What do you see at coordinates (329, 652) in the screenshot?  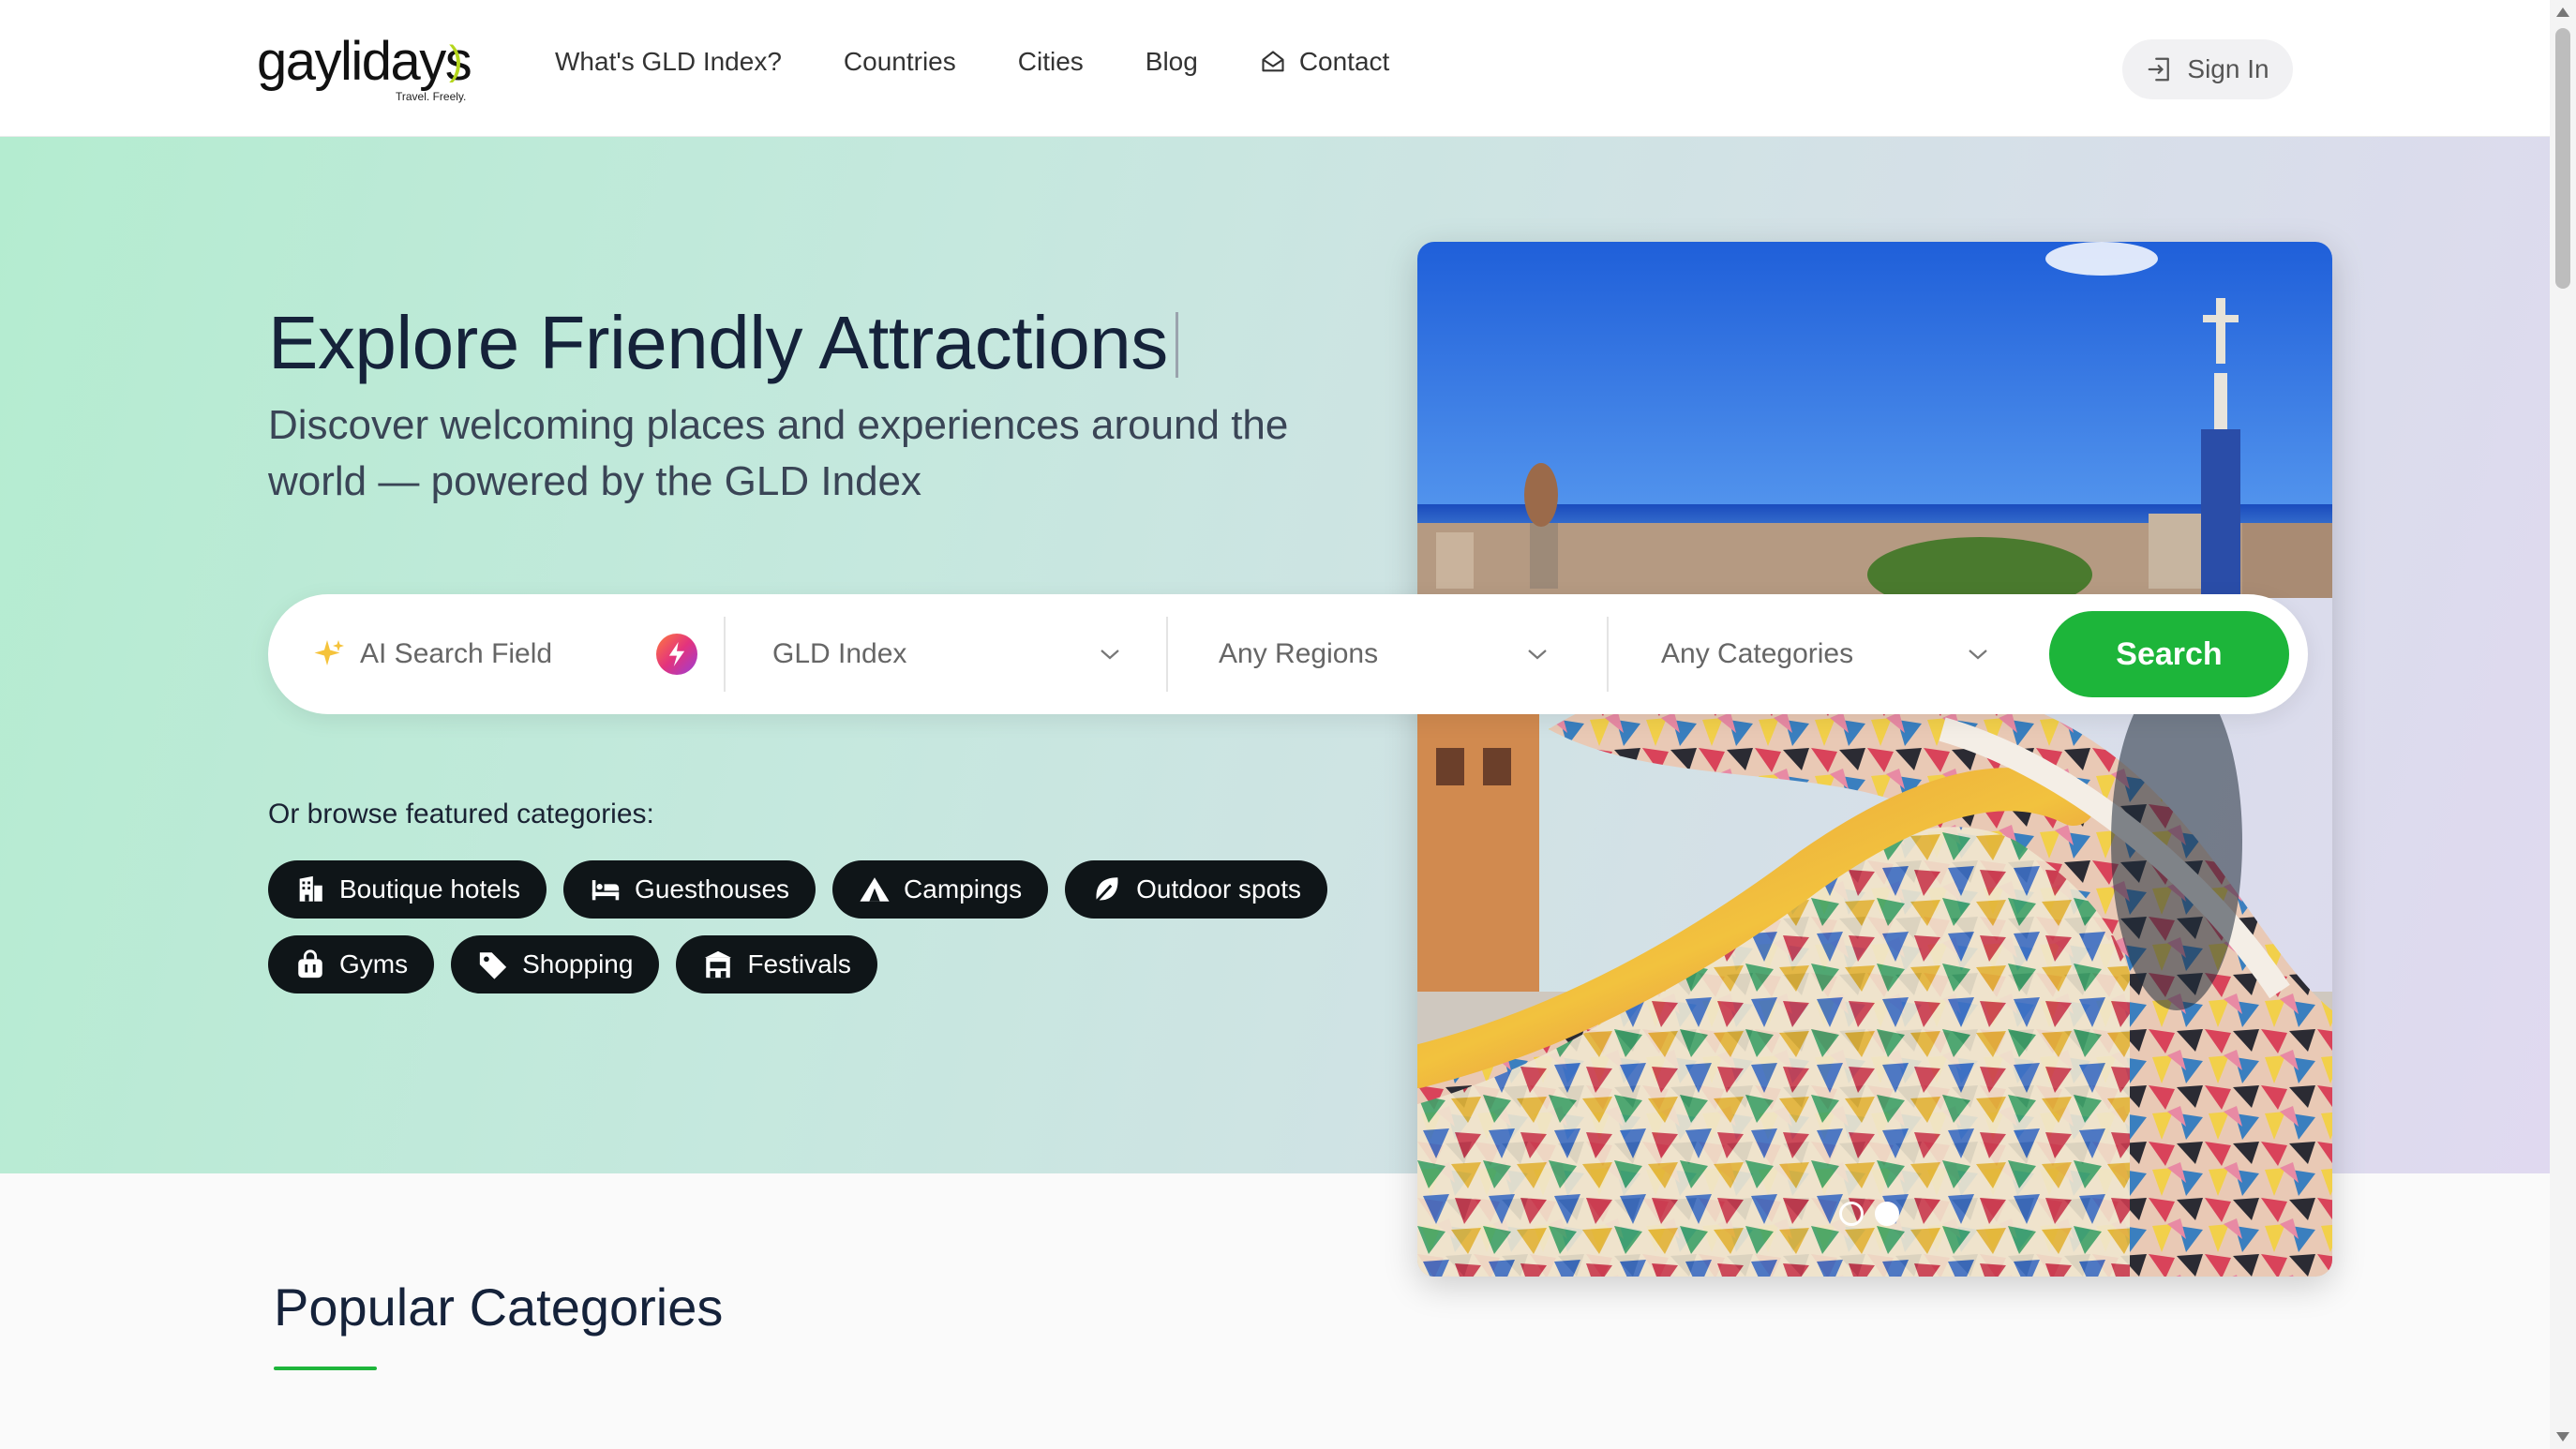 I see `sparkle-icon` at bounding box center [329, 652].